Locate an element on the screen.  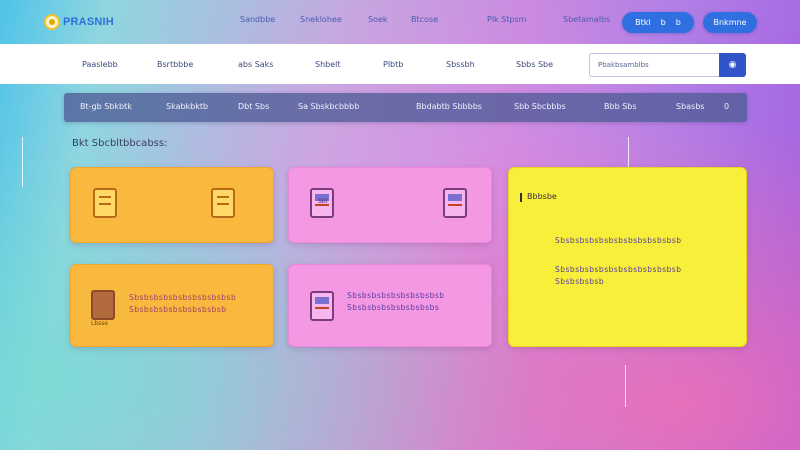
card-text-line: Sbsbsbsbsb is located at coordinates (580, 281).